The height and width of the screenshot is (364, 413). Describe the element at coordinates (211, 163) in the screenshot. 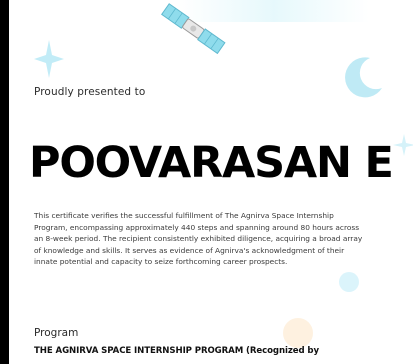

I see `recipient-name: POOVARASAN E` at that location.